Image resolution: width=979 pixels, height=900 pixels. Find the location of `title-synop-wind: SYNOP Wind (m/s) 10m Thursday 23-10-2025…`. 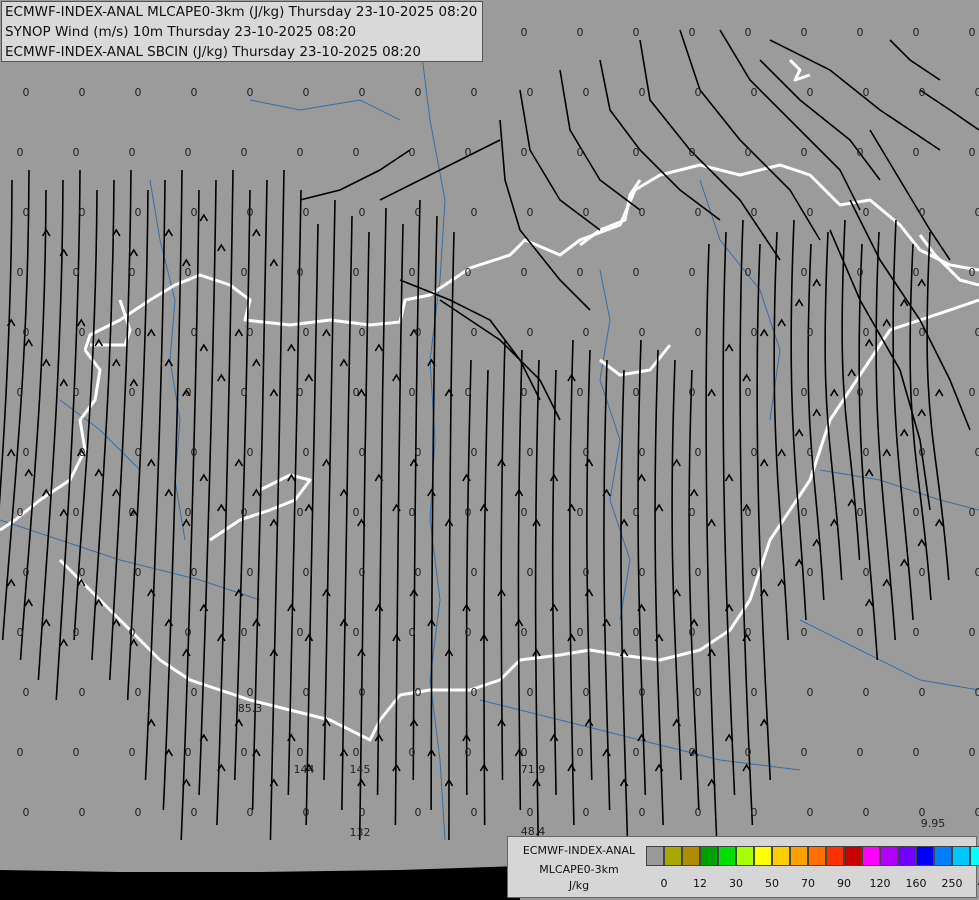

title-synop-wind: SYNOP Wind (m/s) 10m Thursday 23-10-2025… is located at coordinates (181, 32).